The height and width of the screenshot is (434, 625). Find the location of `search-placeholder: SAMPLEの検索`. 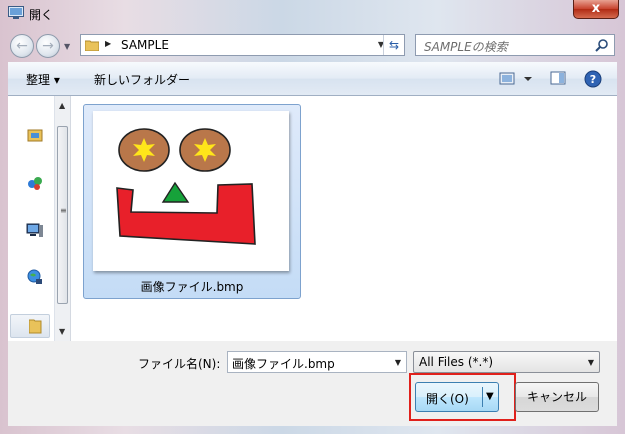

search-placeholder: SAMPLEの検索 is located at coordinates (466, 47).